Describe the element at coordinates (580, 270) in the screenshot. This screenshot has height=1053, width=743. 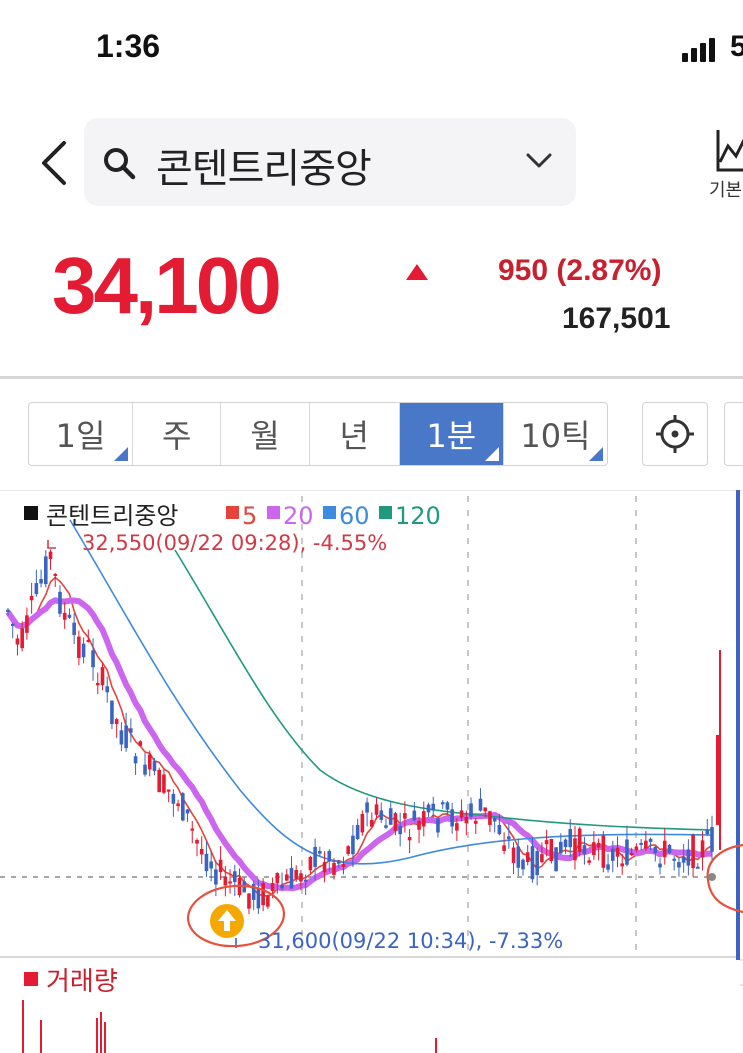
I see `price-change: 950 (2.87%)` at that location.